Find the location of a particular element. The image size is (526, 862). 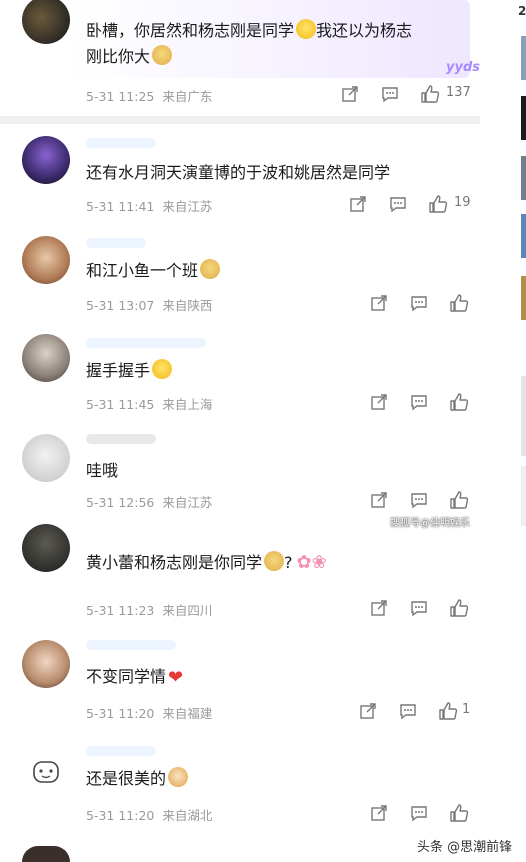

comment-text: 还是很美的 is located at coordinates (286, 779).